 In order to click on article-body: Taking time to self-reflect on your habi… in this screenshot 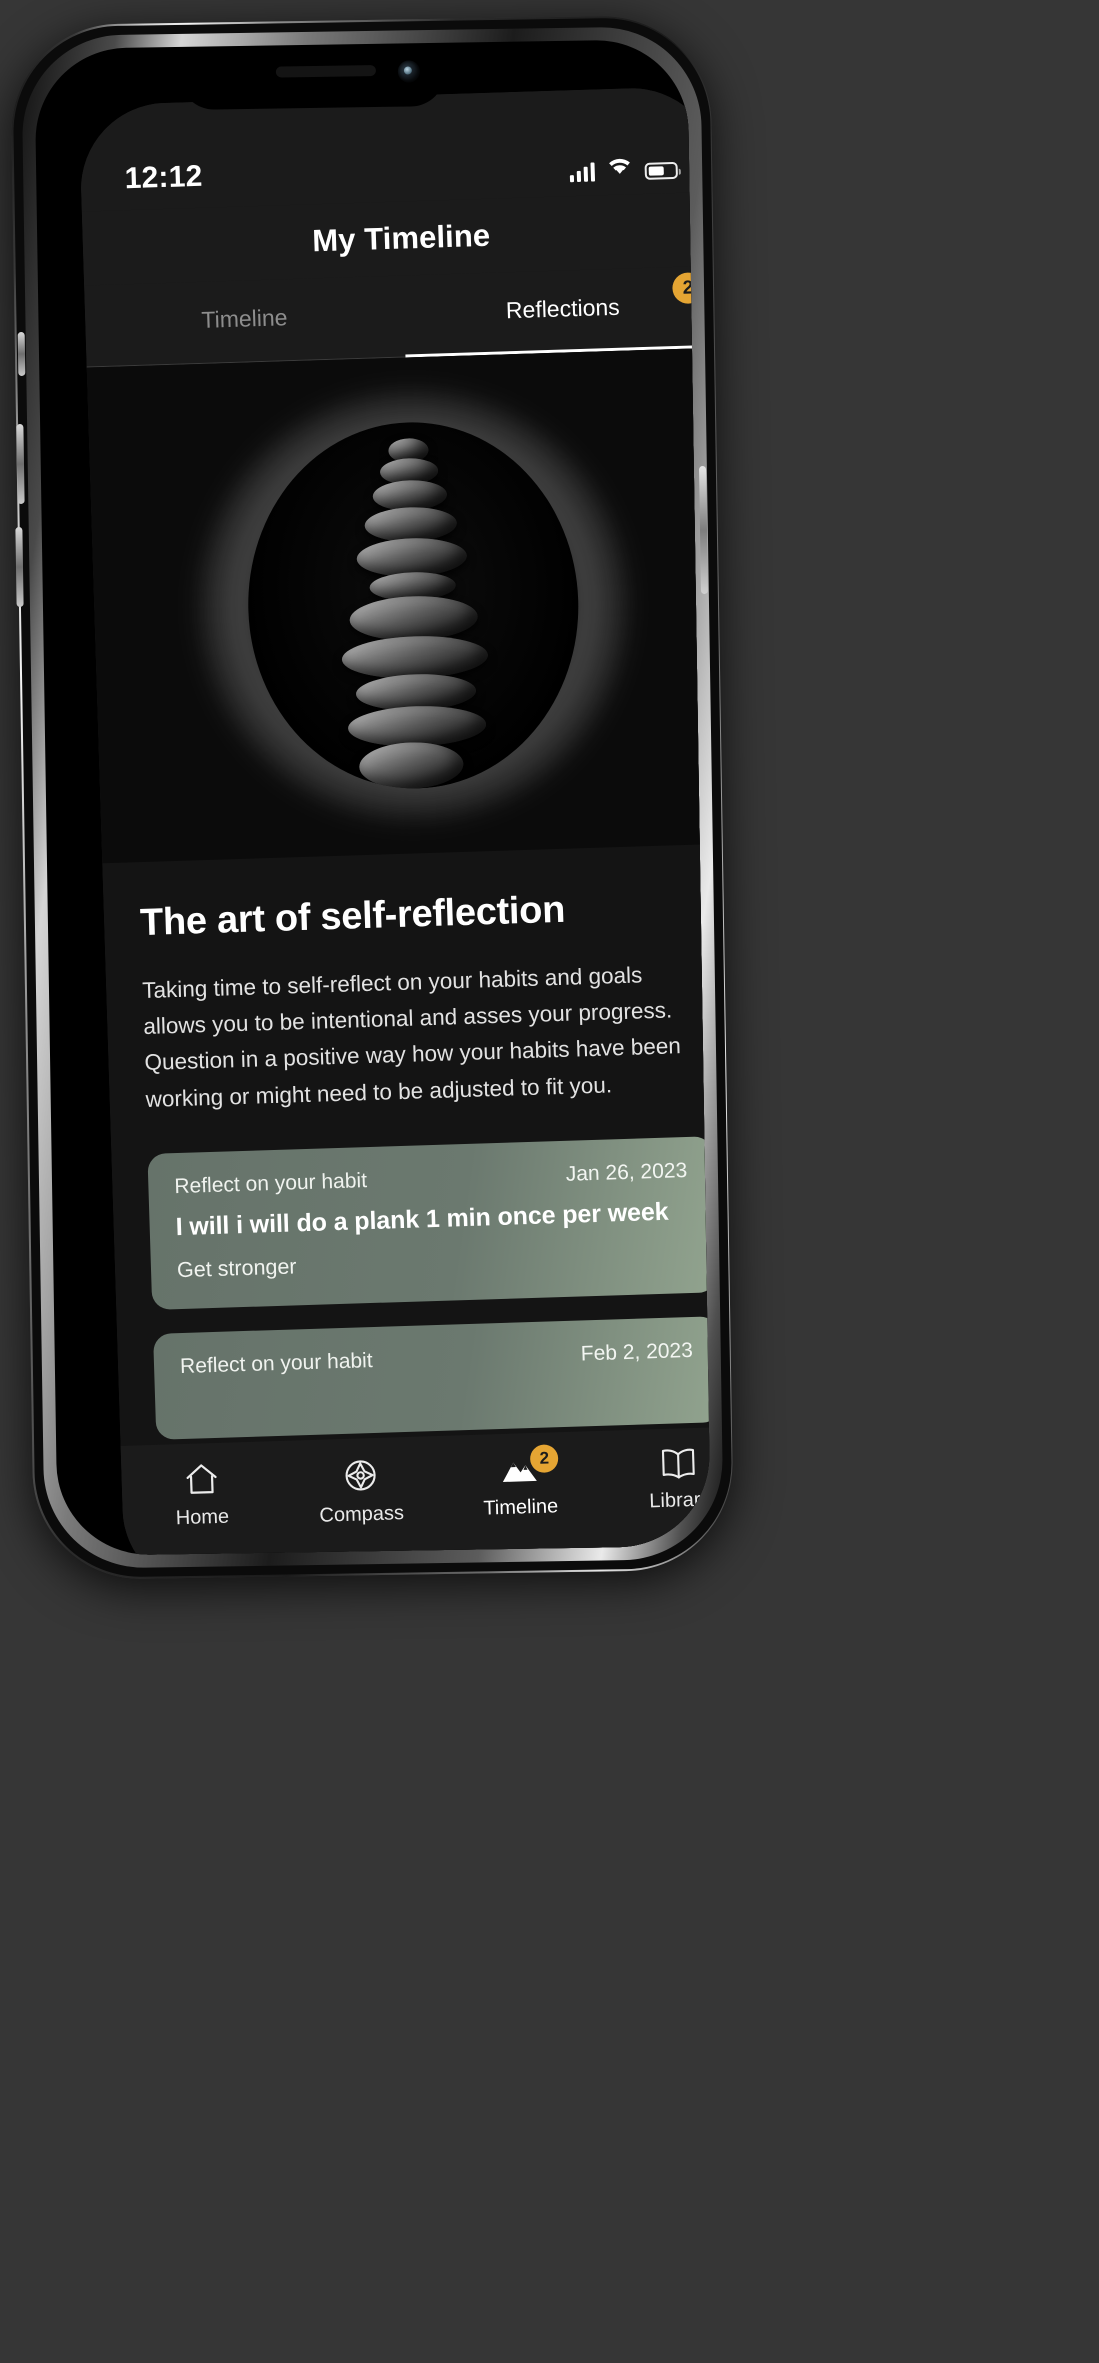, I will do `click(411, 1036)`.